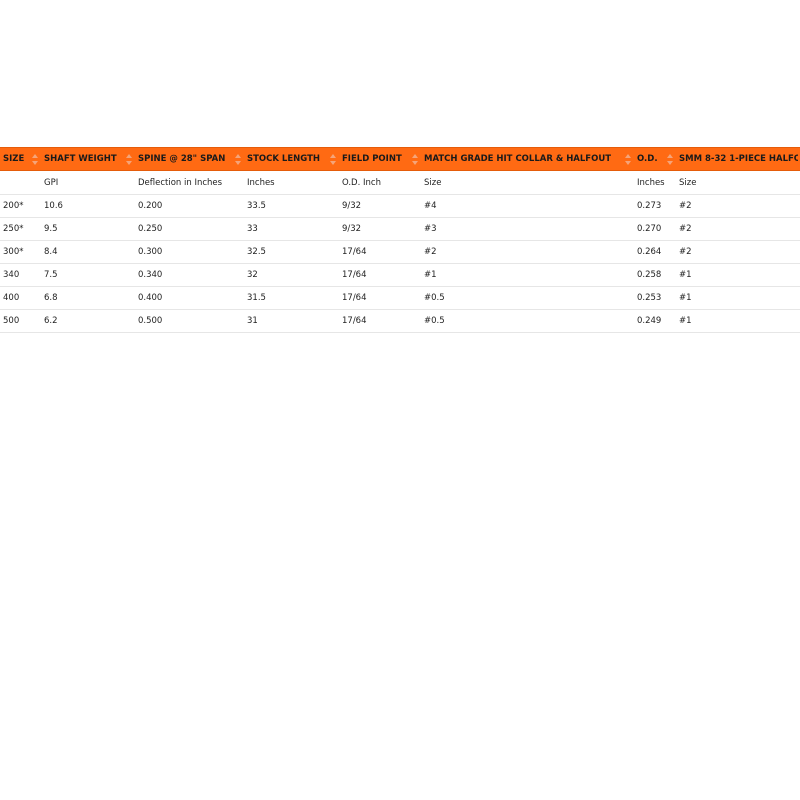 Image resolution: width=800 pixels, height=800 pixels. I want to click on column-header-hit-collar: MATCH GRADE HIT COLLAR & HALFOUT, so click(527, 159).